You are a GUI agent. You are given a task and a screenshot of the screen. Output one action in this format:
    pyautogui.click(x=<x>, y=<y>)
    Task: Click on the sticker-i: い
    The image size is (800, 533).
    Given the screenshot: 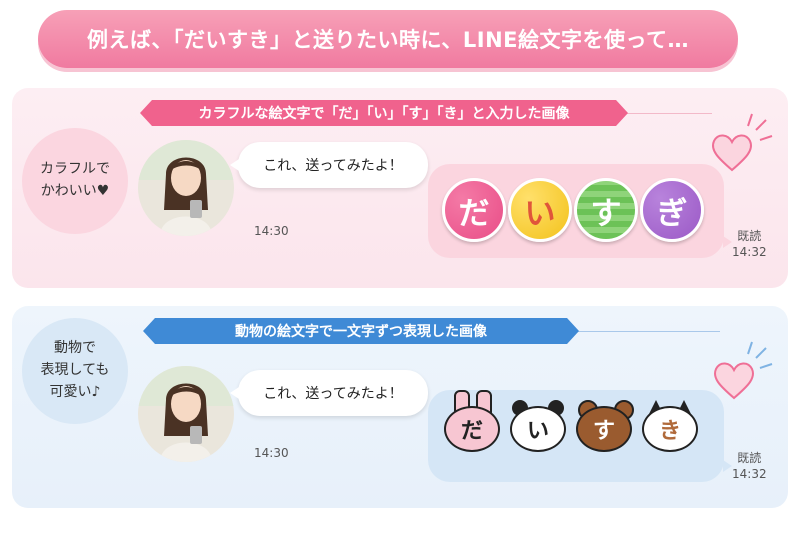 What is the action you would take?
    pyautogui.click(x=540, y=210)
    